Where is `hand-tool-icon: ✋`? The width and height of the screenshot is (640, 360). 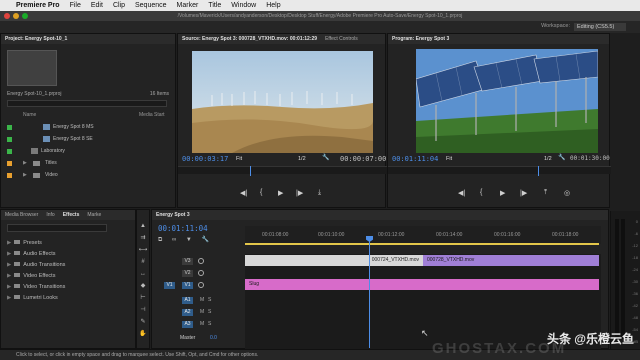 hand-tool-icon: ✋ is located at coordinates (143, 334).